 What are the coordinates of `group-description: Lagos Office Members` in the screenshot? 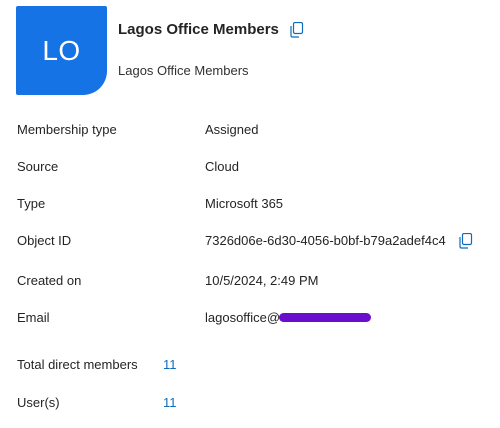 It's located at (183, 70).